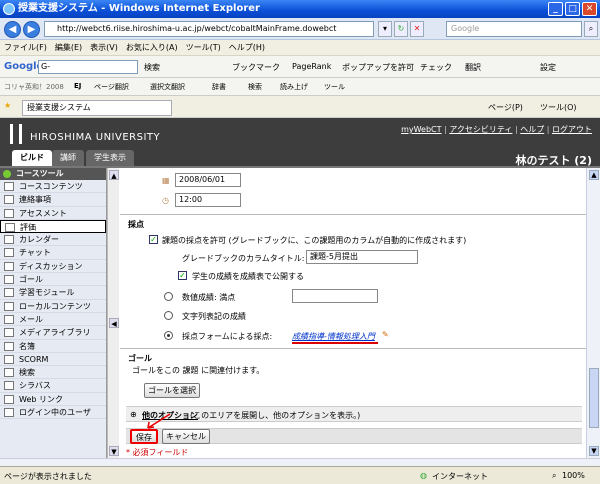 Image resolution: width=600 pixels, height=484 pixels. What do you see at coordinates (9, 373) in the screenshot?
I see `search-icon` at bounding box center [9, 373].